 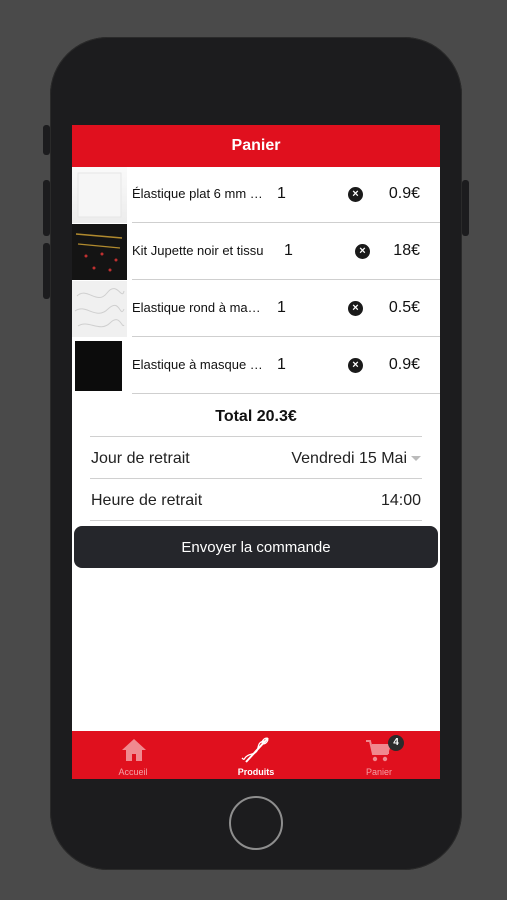 I want to click on tab-panier: 4 Panier, so click(x=379, y=755).